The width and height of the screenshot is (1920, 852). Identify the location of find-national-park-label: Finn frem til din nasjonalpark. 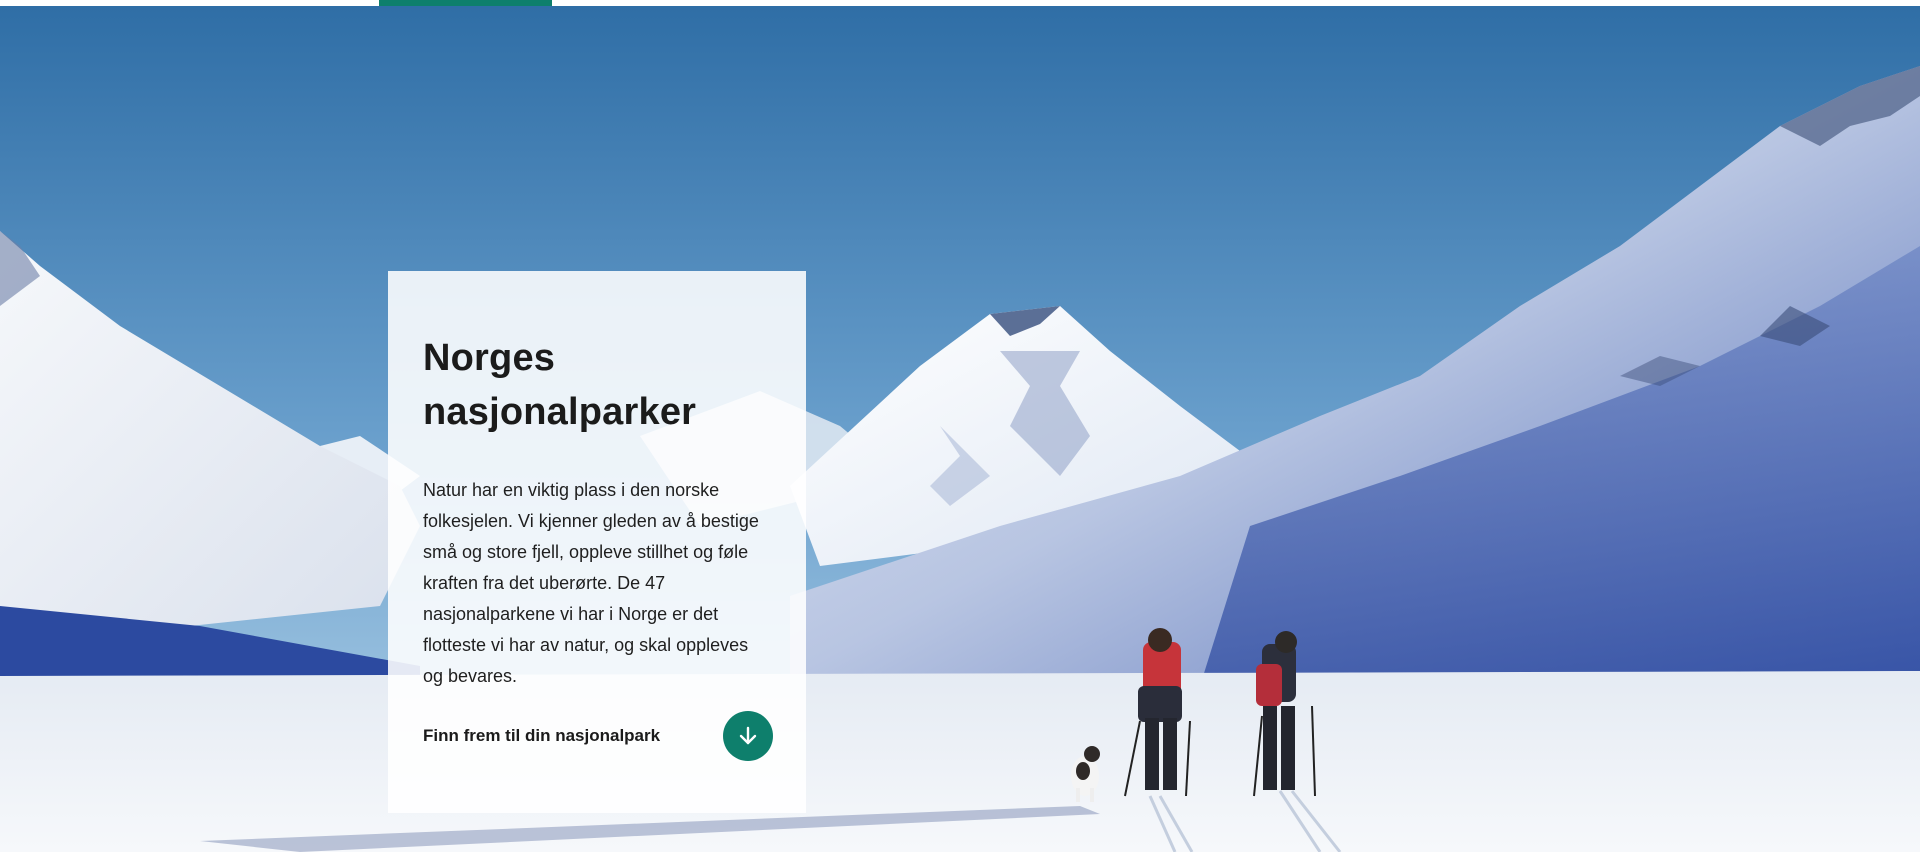
(542, 735).